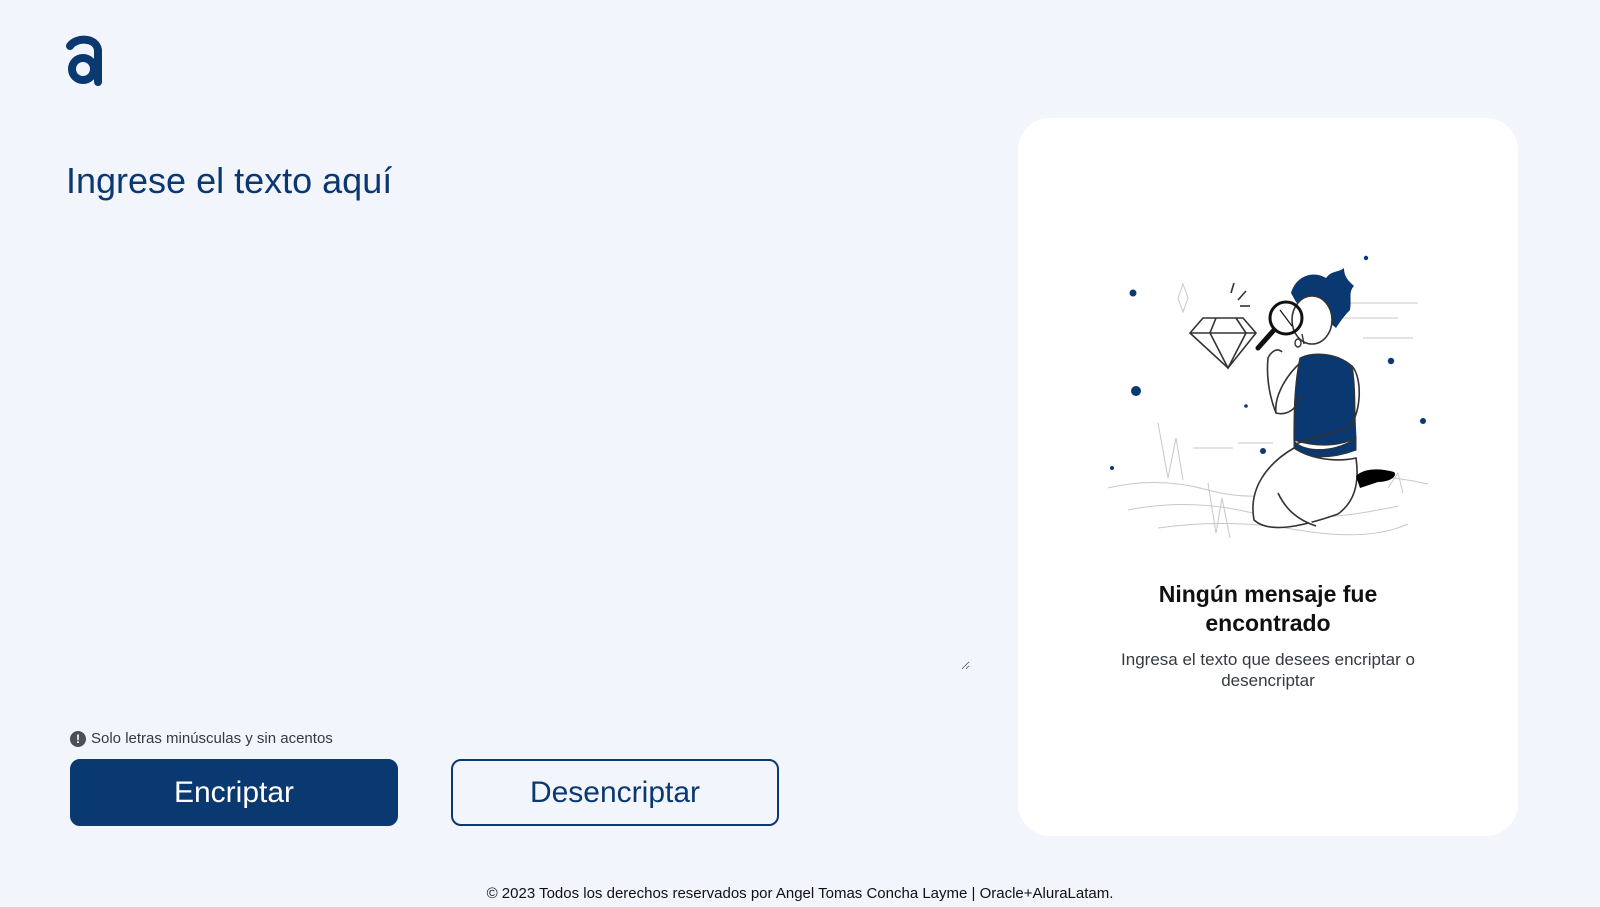 Image resolution: width=1600 pixels, height=907 pixels. Describe the element at coordinates (1268, 608) in the screenshot. I see `empty-message-title: Ningún mensaje fue encontrado` at that location.